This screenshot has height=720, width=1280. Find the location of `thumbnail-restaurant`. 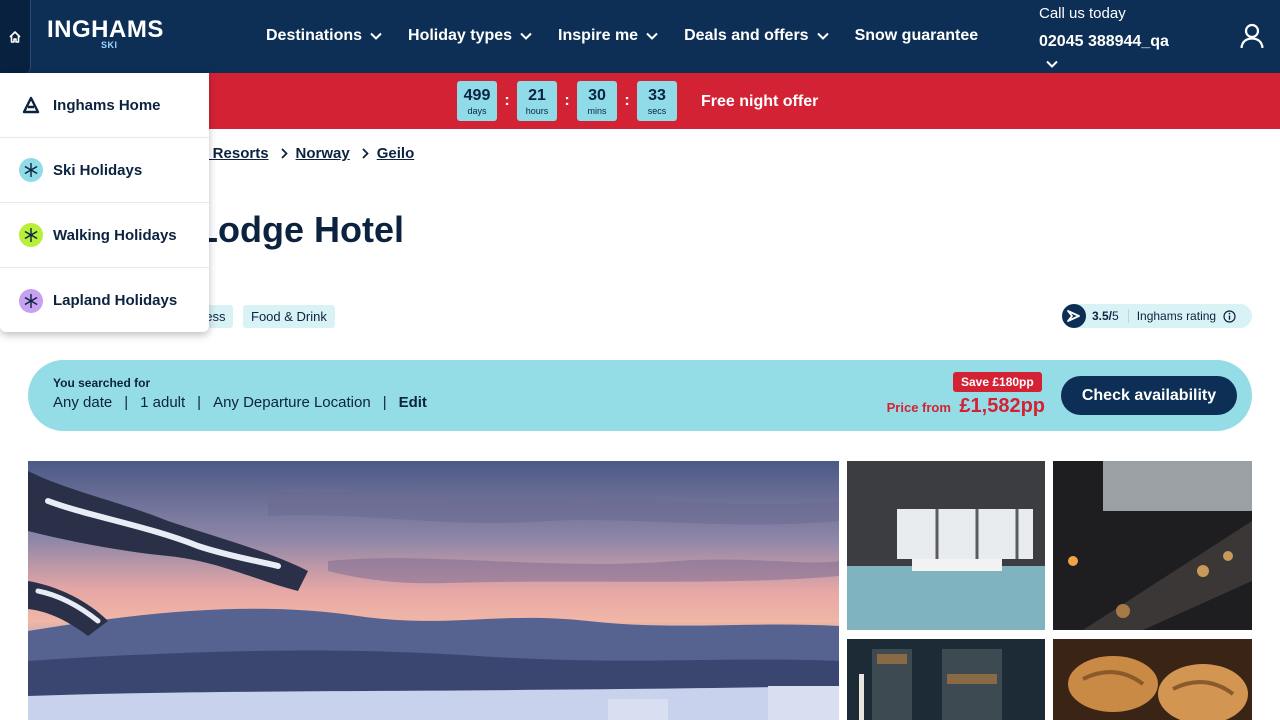

thumbnail-restaurant is located at coordinates (1152, 545).